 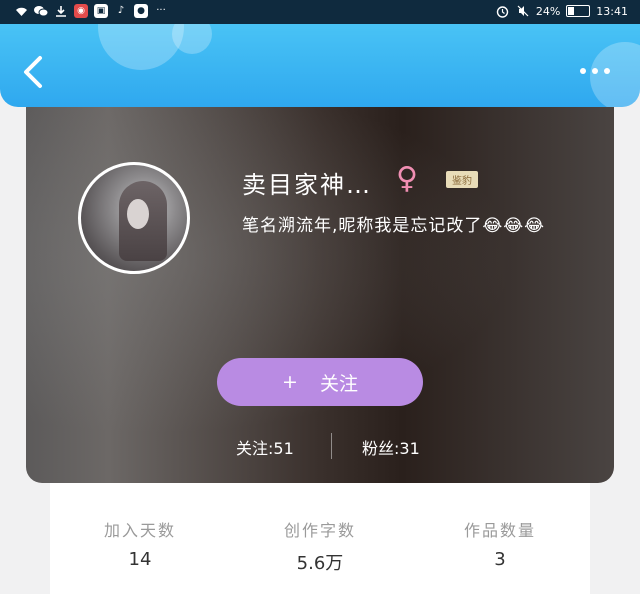 What do you see at coordinates (121, 10) in the screenshot?
I see `tiktok-icon: ♪` at bounding box center [121, 10].